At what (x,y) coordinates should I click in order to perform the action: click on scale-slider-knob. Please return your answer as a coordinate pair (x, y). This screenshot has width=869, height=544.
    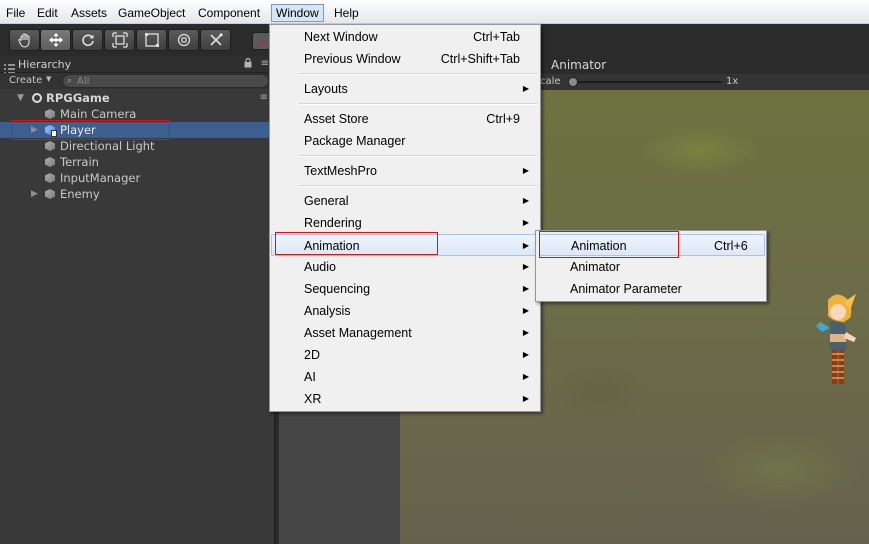
    Looking at the image, I should click on (573, 82).